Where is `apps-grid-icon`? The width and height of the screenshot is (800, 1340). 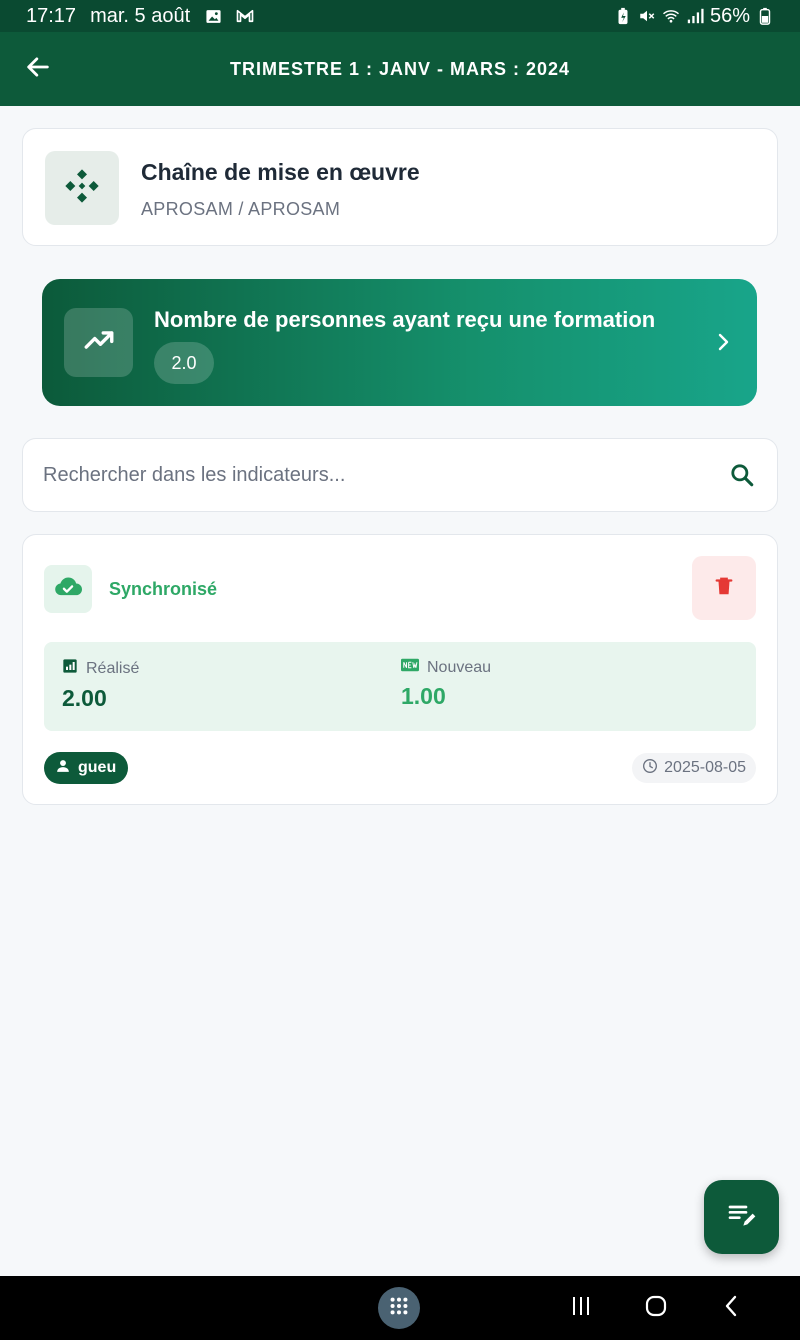
apps-grid-icon is located at coordinates (399, 1308).